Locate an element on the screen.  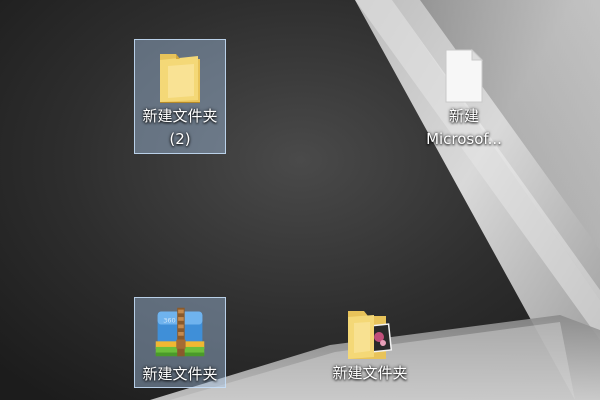
folder-icon is located at coordinates (180, 74).